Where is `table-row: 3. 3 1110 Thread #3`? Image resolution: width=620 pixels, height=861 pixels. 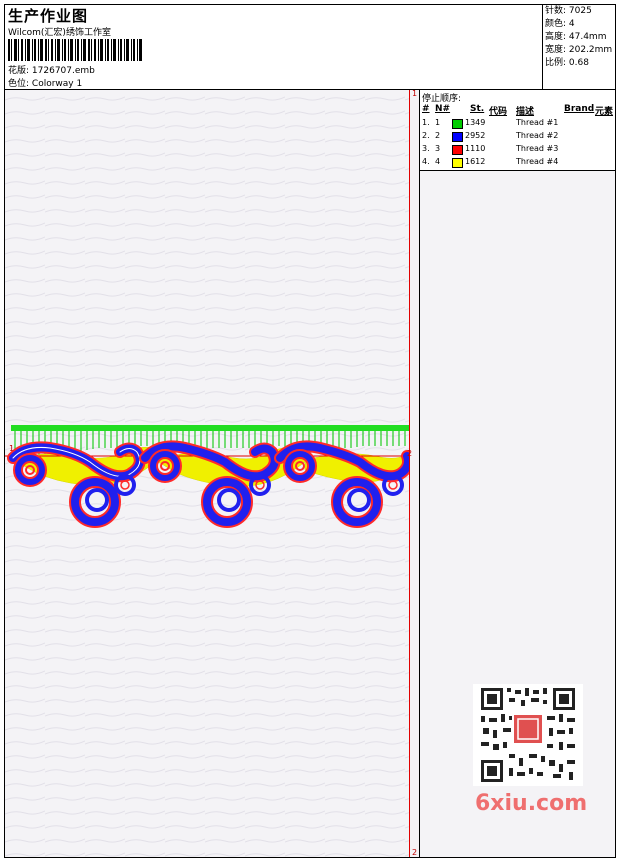
table-row: 3. 3 1110 Thread #3 is located at coordinates (517, 150).